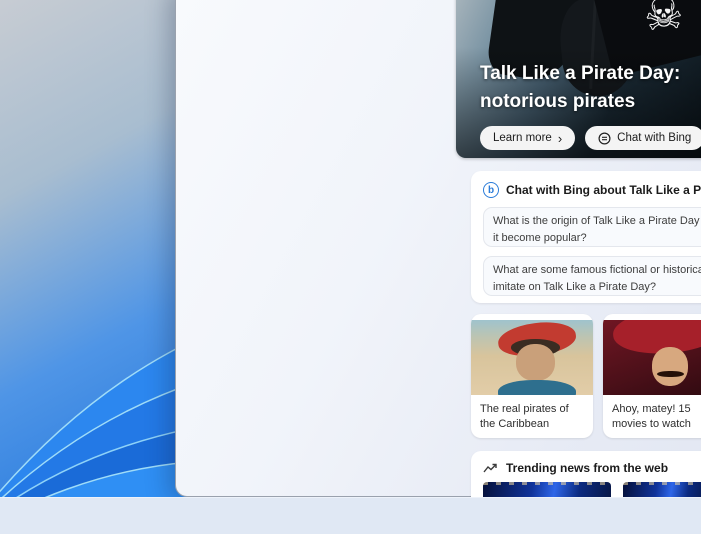 The image size is (701, 534). What do you see at coordinates (654, 138) in the screenshot?
I see `chat-with-bing-label: Chat with Bing` at bounding box center [654, 138].